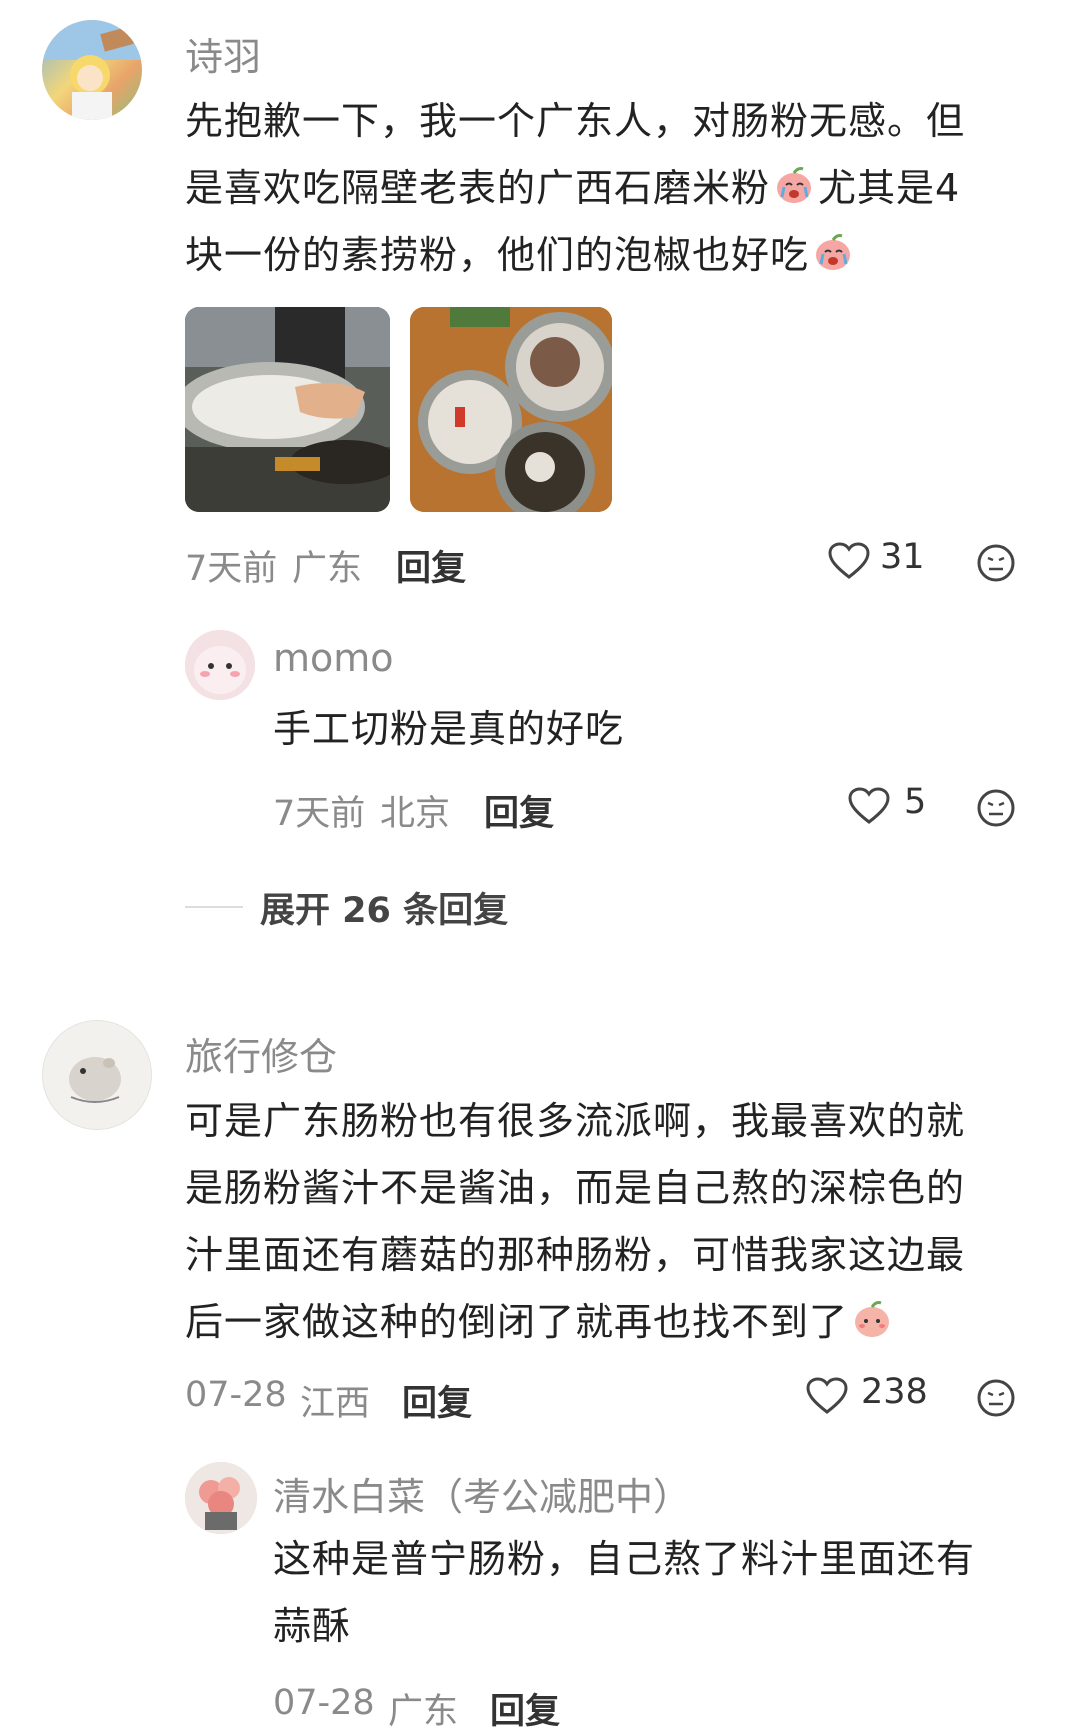  I want to click on avatar-shiyu, so click(92, 70).